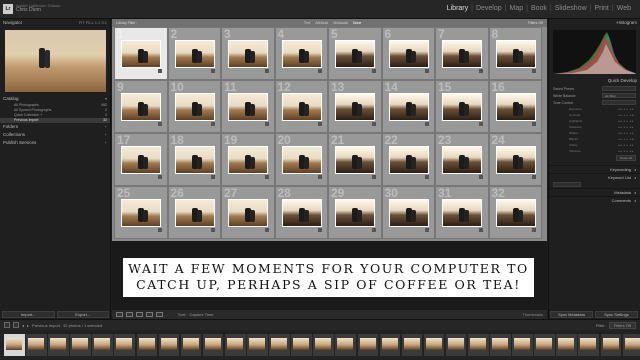 The image size is (640, 360). What do you see at coordinates (601, 8) in the screenshot?
I see `module-print: Print` at bounding box center [601, 8].